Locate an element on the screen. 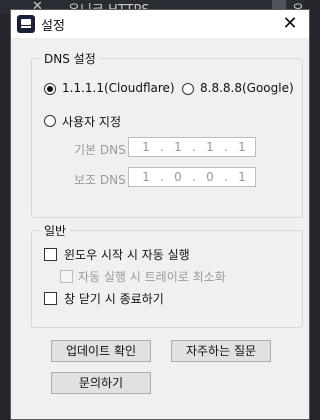  primary-dns-input: 1 . 1 . 1 . 1 is located at coordinates (192, 147).